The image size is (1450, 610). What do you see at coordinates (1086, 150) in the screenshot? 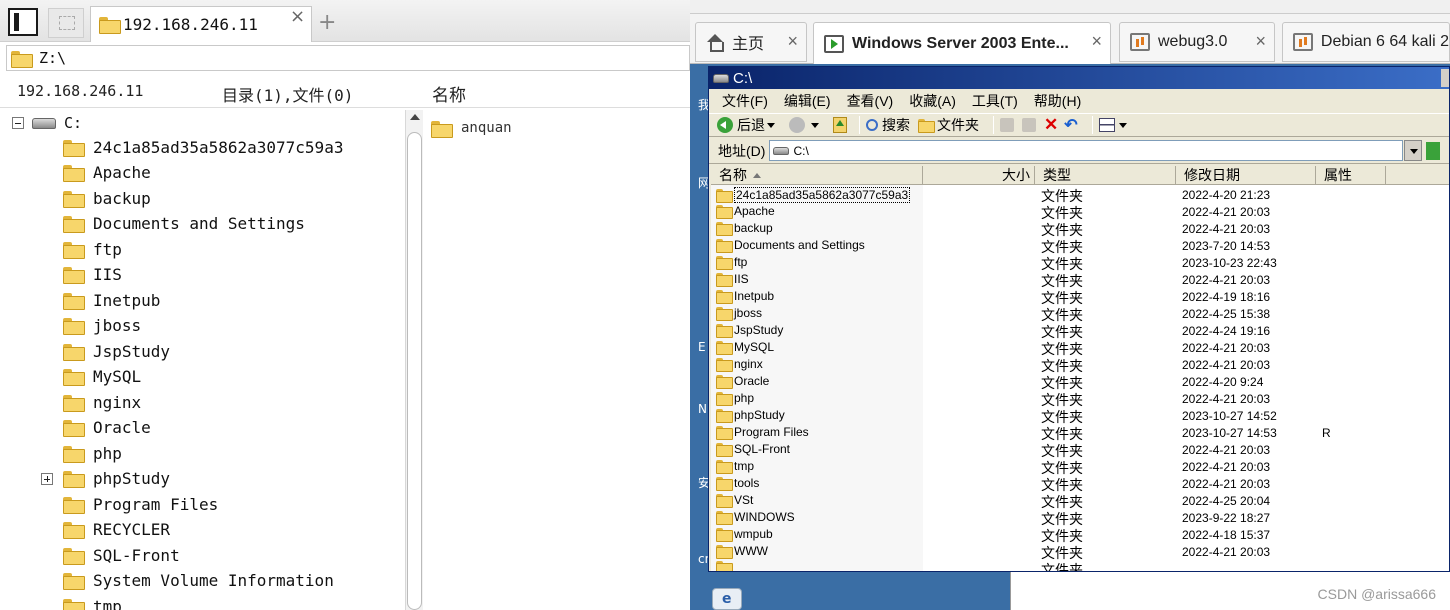
I see `address-input: C:\` at bounding box center [1086, 150].